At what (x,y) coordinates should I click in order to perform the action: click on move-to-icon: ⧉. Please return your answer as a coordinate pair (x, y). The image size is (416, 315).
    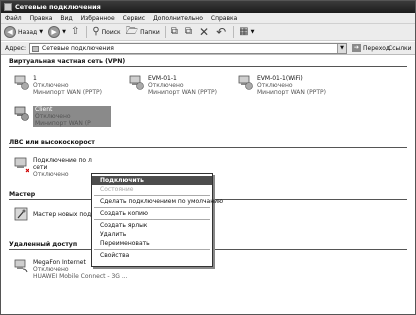
    Looking at the image, I should click on (174, 31).